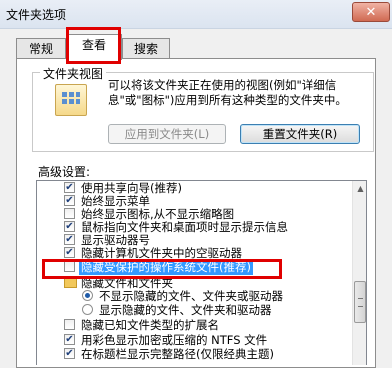  I want to click on advanced-row-label: 隐藏已知文件类型的扩展名, so click(150, 325).